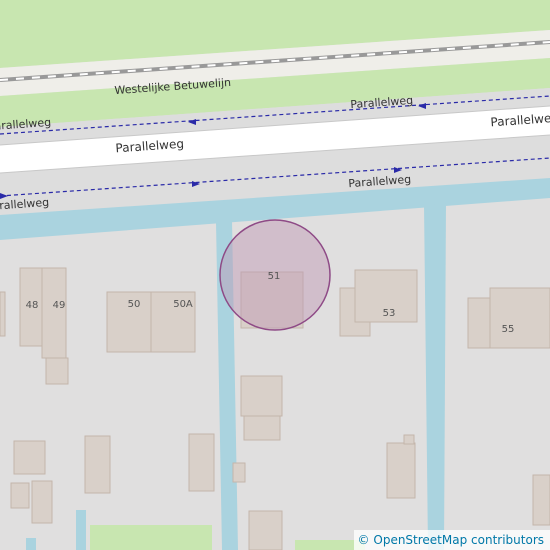 This screenshot has height=550, width=550. Describe the element at coordinates (183, 304) in the screenshot. I see `house-number: 50A` at that location.